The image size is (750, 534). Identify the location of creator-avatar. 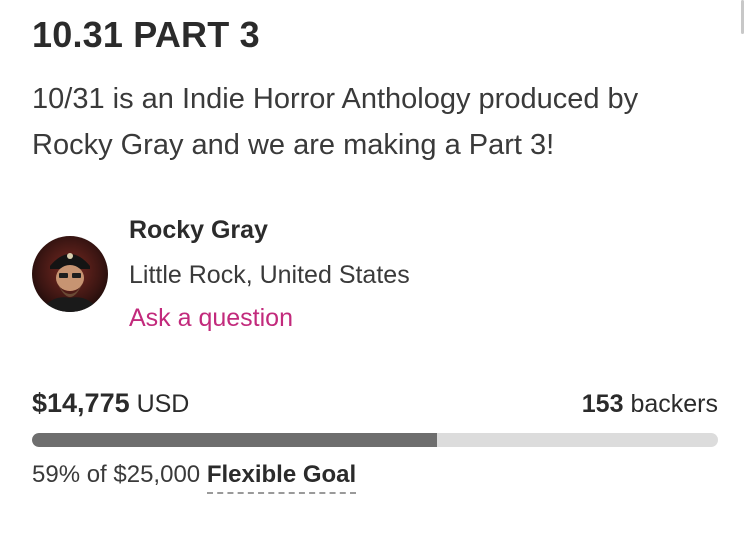
(70, 274).